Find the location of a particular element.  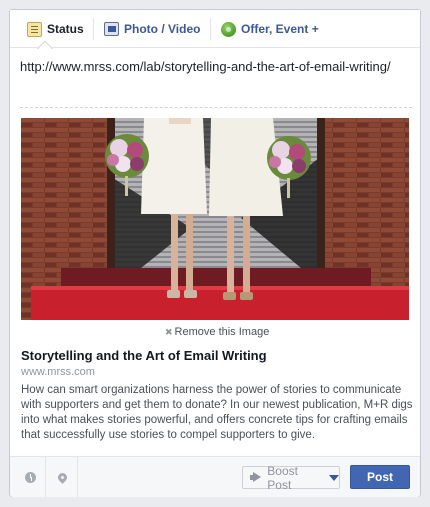

active-tab-caret is located at coordinates (45, 44).